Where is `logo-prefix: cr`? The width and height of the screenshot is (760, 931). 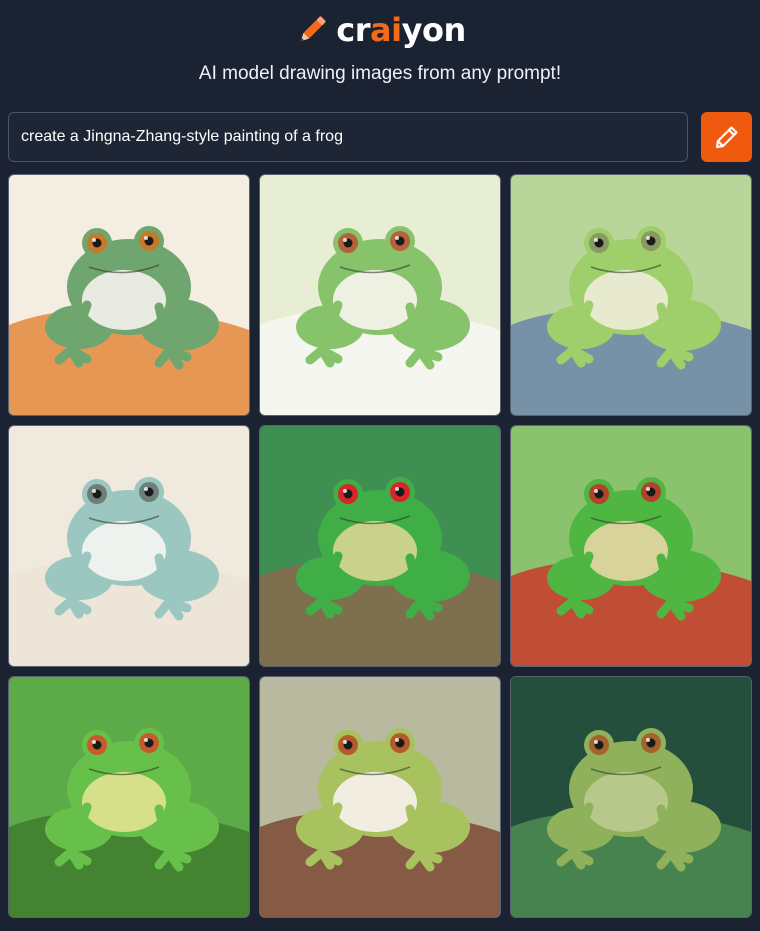
logo-prefix: cr is located at coordinates (353, 30).